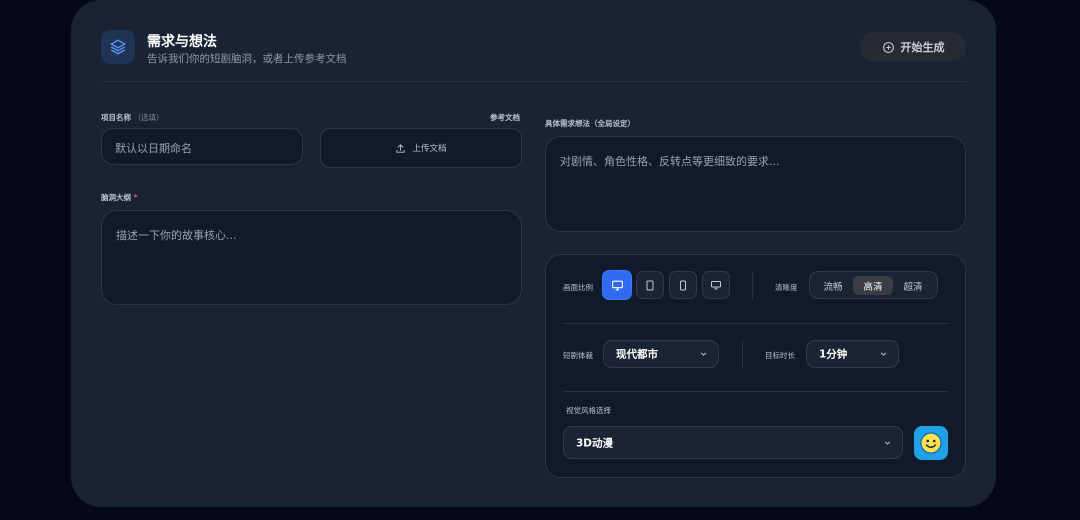 This screenshot has height=520, width=1080. I want to click on aspect-option-square, so click(716, 285).